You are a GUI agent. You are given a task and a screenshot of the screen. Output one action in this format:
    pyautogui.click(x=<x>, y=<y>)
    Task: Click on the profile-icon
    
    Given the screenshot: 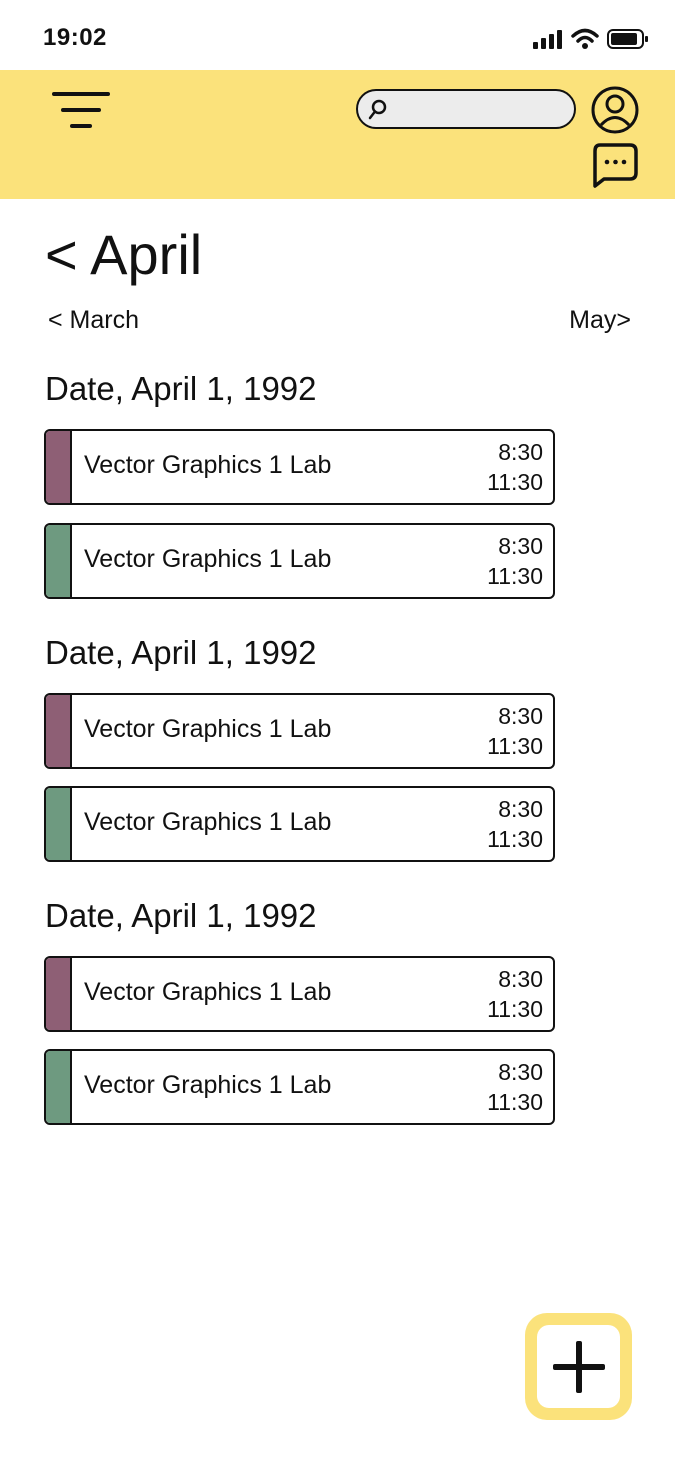 What is the action you would take?
    pyautogui.click(x=615, y=110)
    